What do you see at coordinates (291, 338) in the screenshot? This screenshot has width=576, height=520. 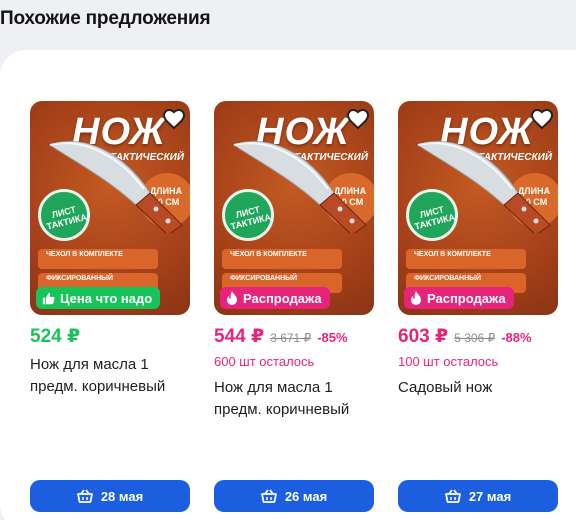 I see `old-price: 3 671 ₽` at bounding box center [291, 338].